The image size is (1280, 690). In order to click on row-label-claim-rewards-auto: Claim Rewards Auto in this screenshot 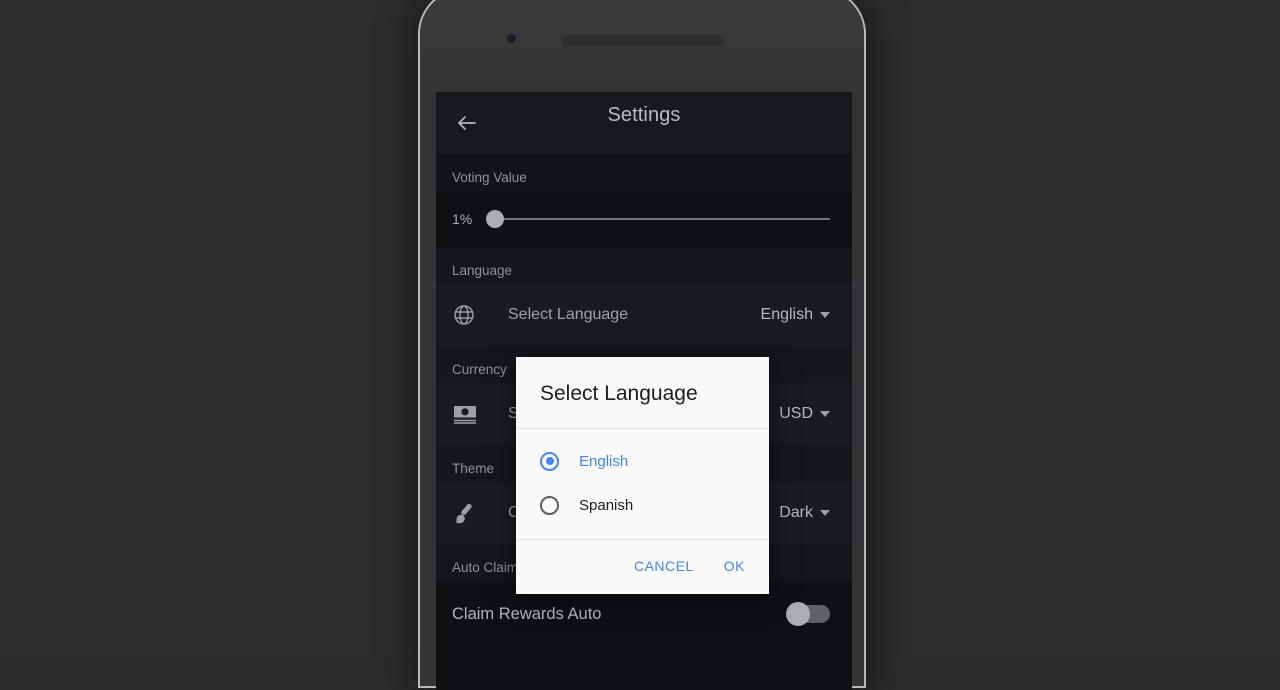, I will do `click(527, 613)`.